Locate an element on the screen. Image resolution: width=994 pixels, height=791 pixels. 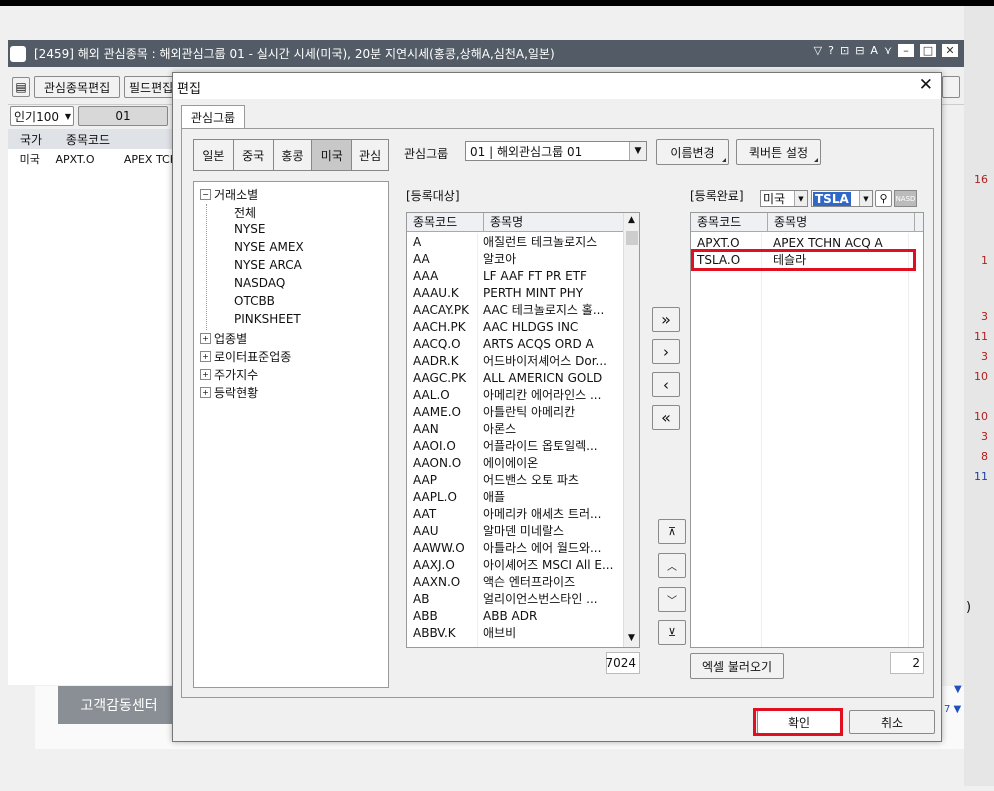
font-size-icon: A is located at coordinates (874, 50).